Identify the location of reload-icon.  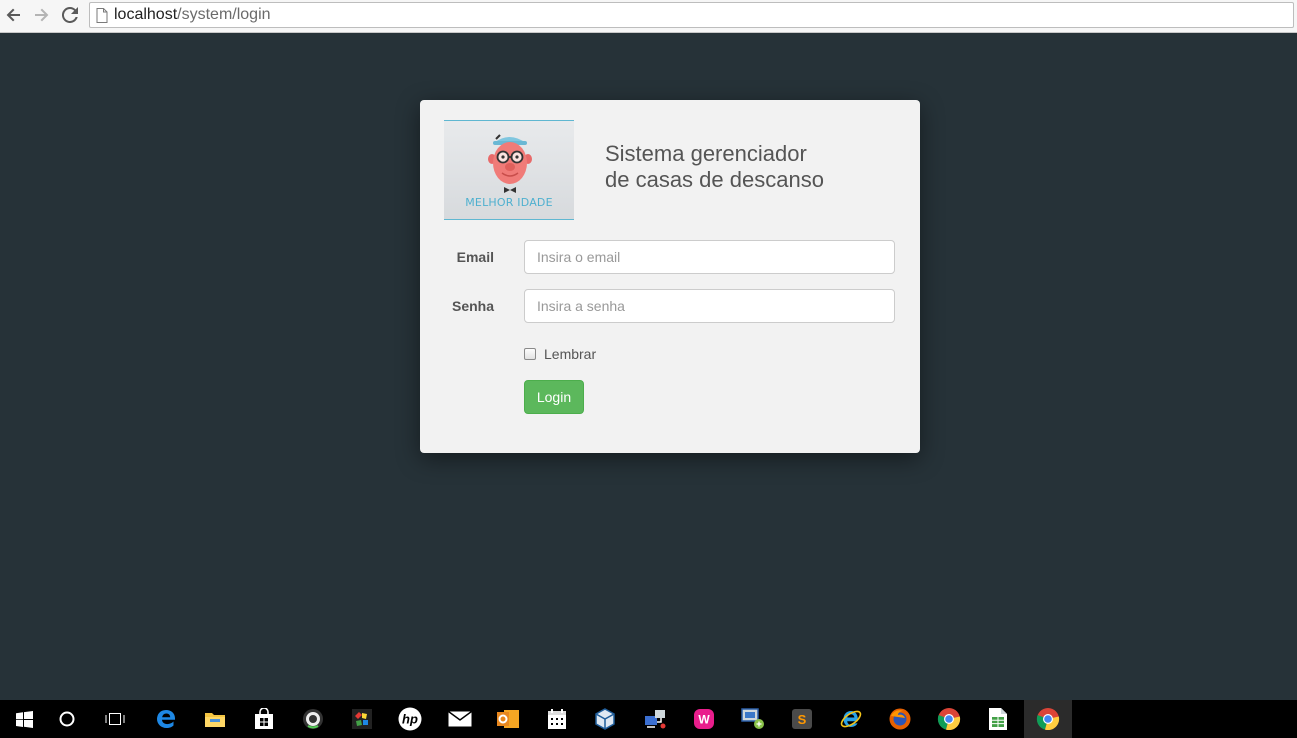
(70, 15).